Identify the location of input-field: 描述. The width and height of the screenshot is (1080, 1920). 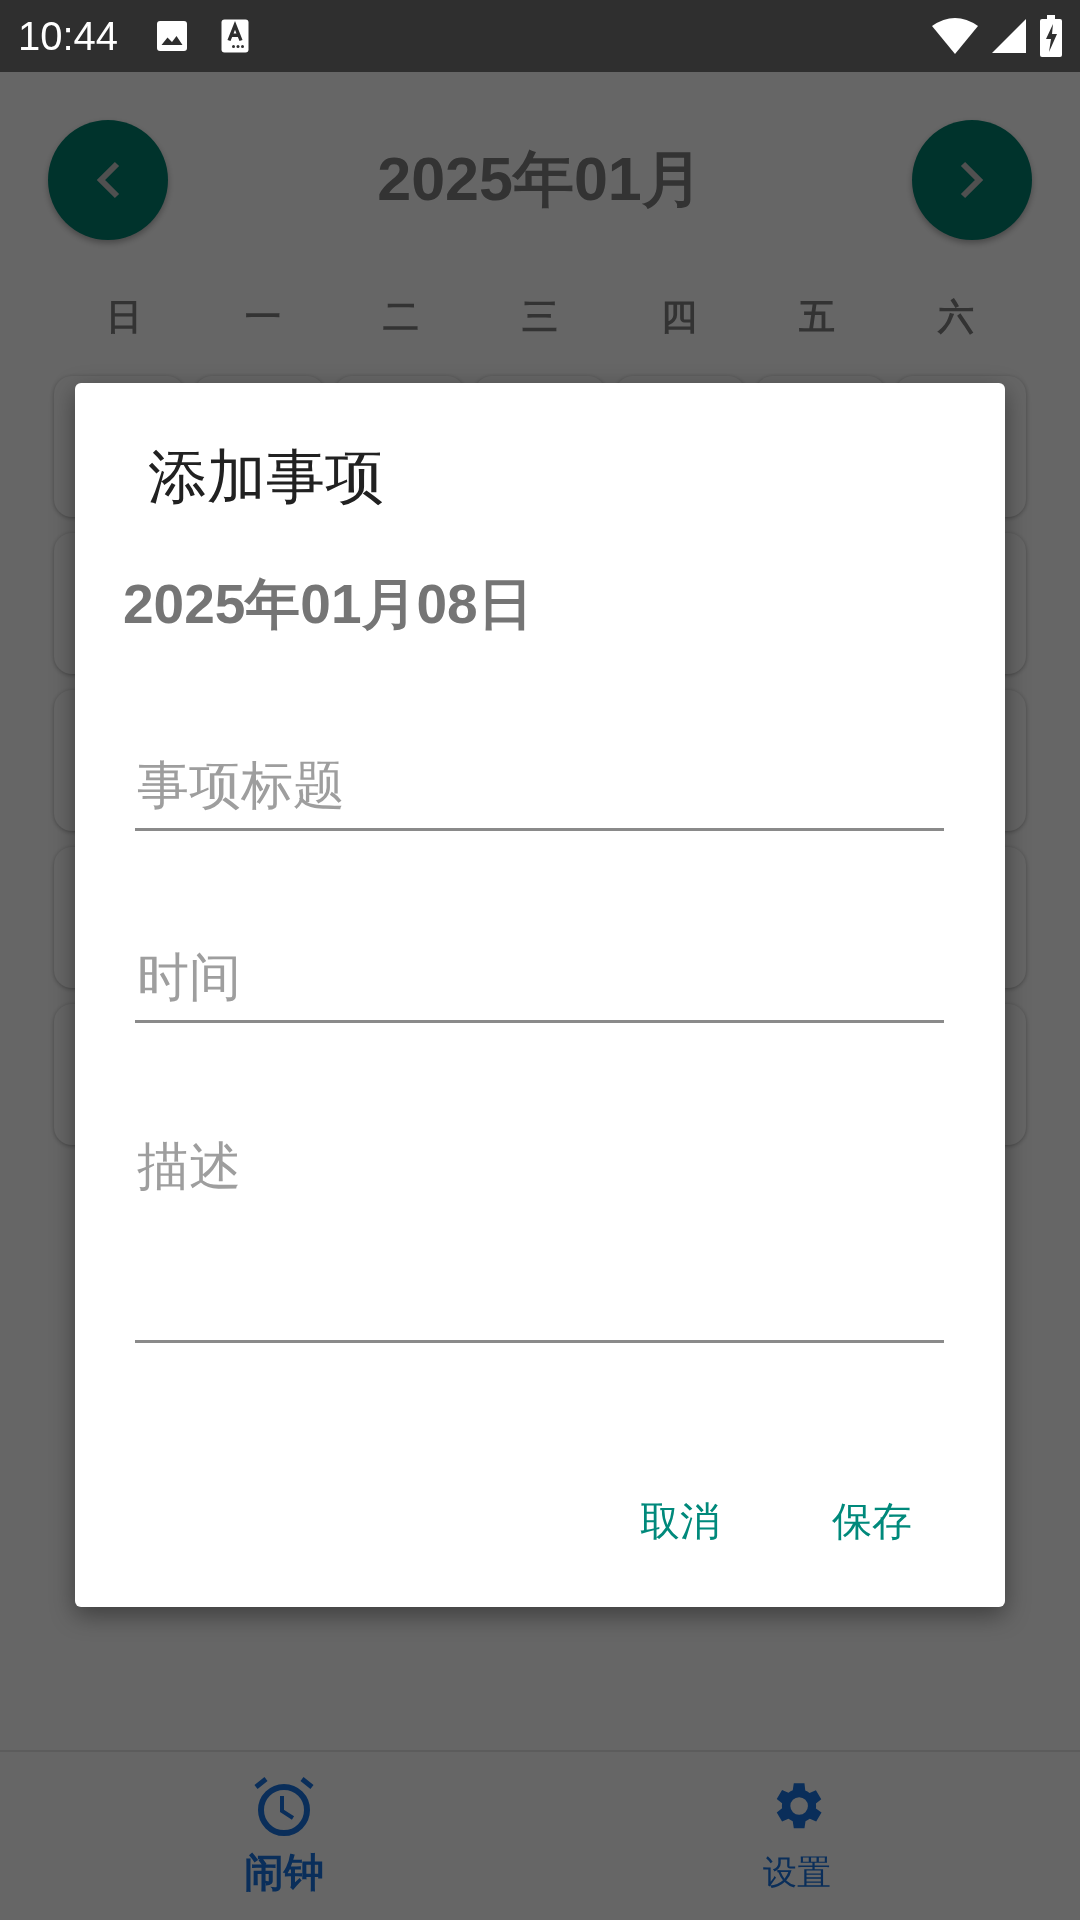
(539, 1235).